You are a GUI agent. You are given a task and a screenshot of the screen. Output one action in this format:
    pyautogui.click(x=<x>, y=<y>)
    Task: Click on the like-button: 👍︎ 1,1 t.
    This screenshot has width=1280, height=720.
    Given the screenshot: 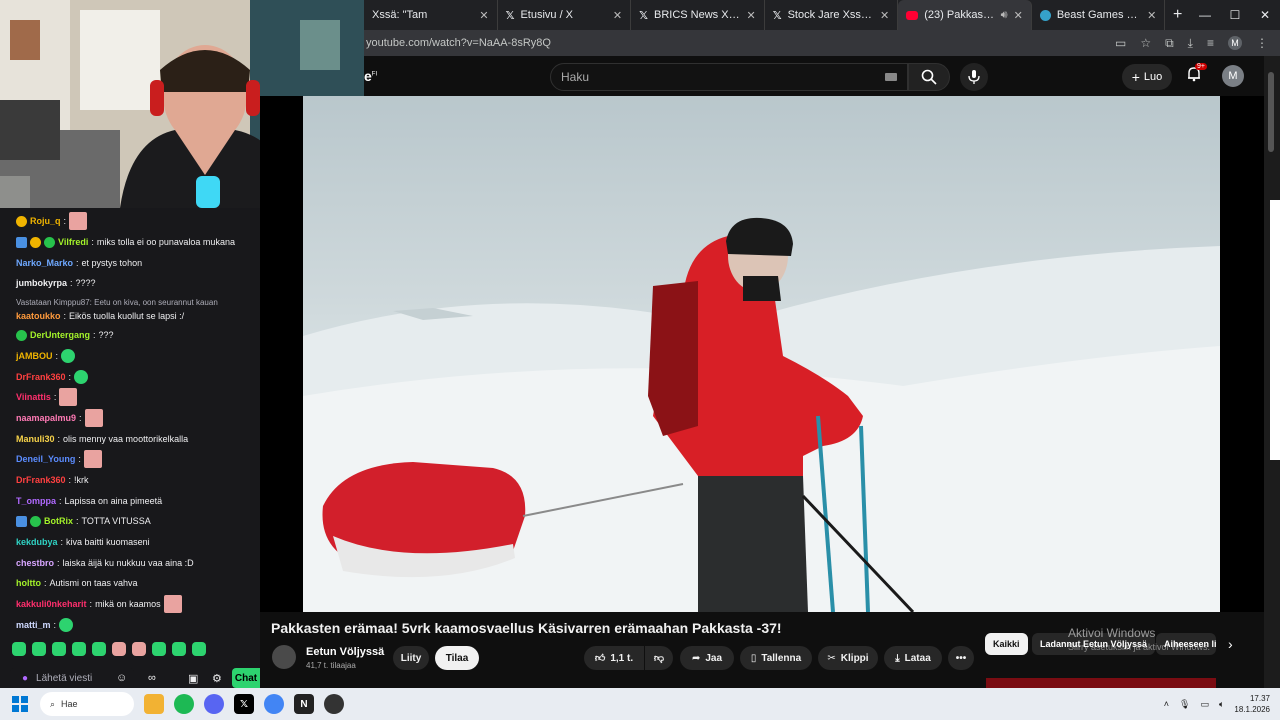 What is the action you would take?
    pyautogui.click(x=614, y=658)
    